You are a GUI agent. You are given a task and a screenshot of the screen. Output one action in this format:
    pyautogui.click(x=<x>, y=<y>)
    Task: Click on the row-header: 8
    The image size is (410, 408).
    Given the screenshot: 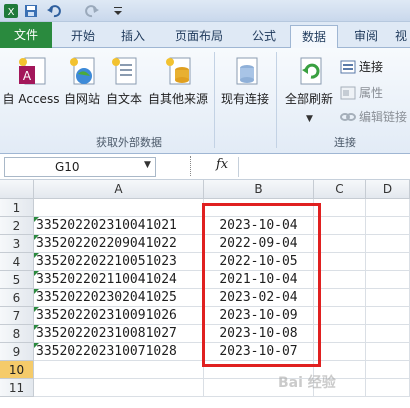 What is the action you would take?
    pyautogui.click(x=17, y=334)
    